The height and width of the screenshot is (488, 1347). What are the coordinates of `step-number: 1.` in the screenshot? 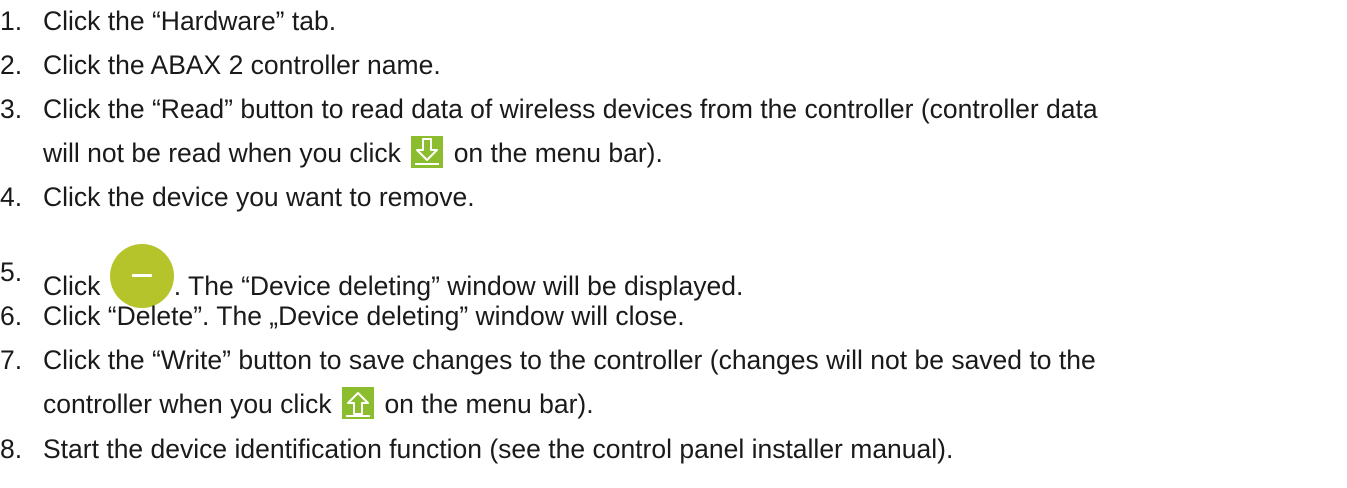 It's located at (11, 21).